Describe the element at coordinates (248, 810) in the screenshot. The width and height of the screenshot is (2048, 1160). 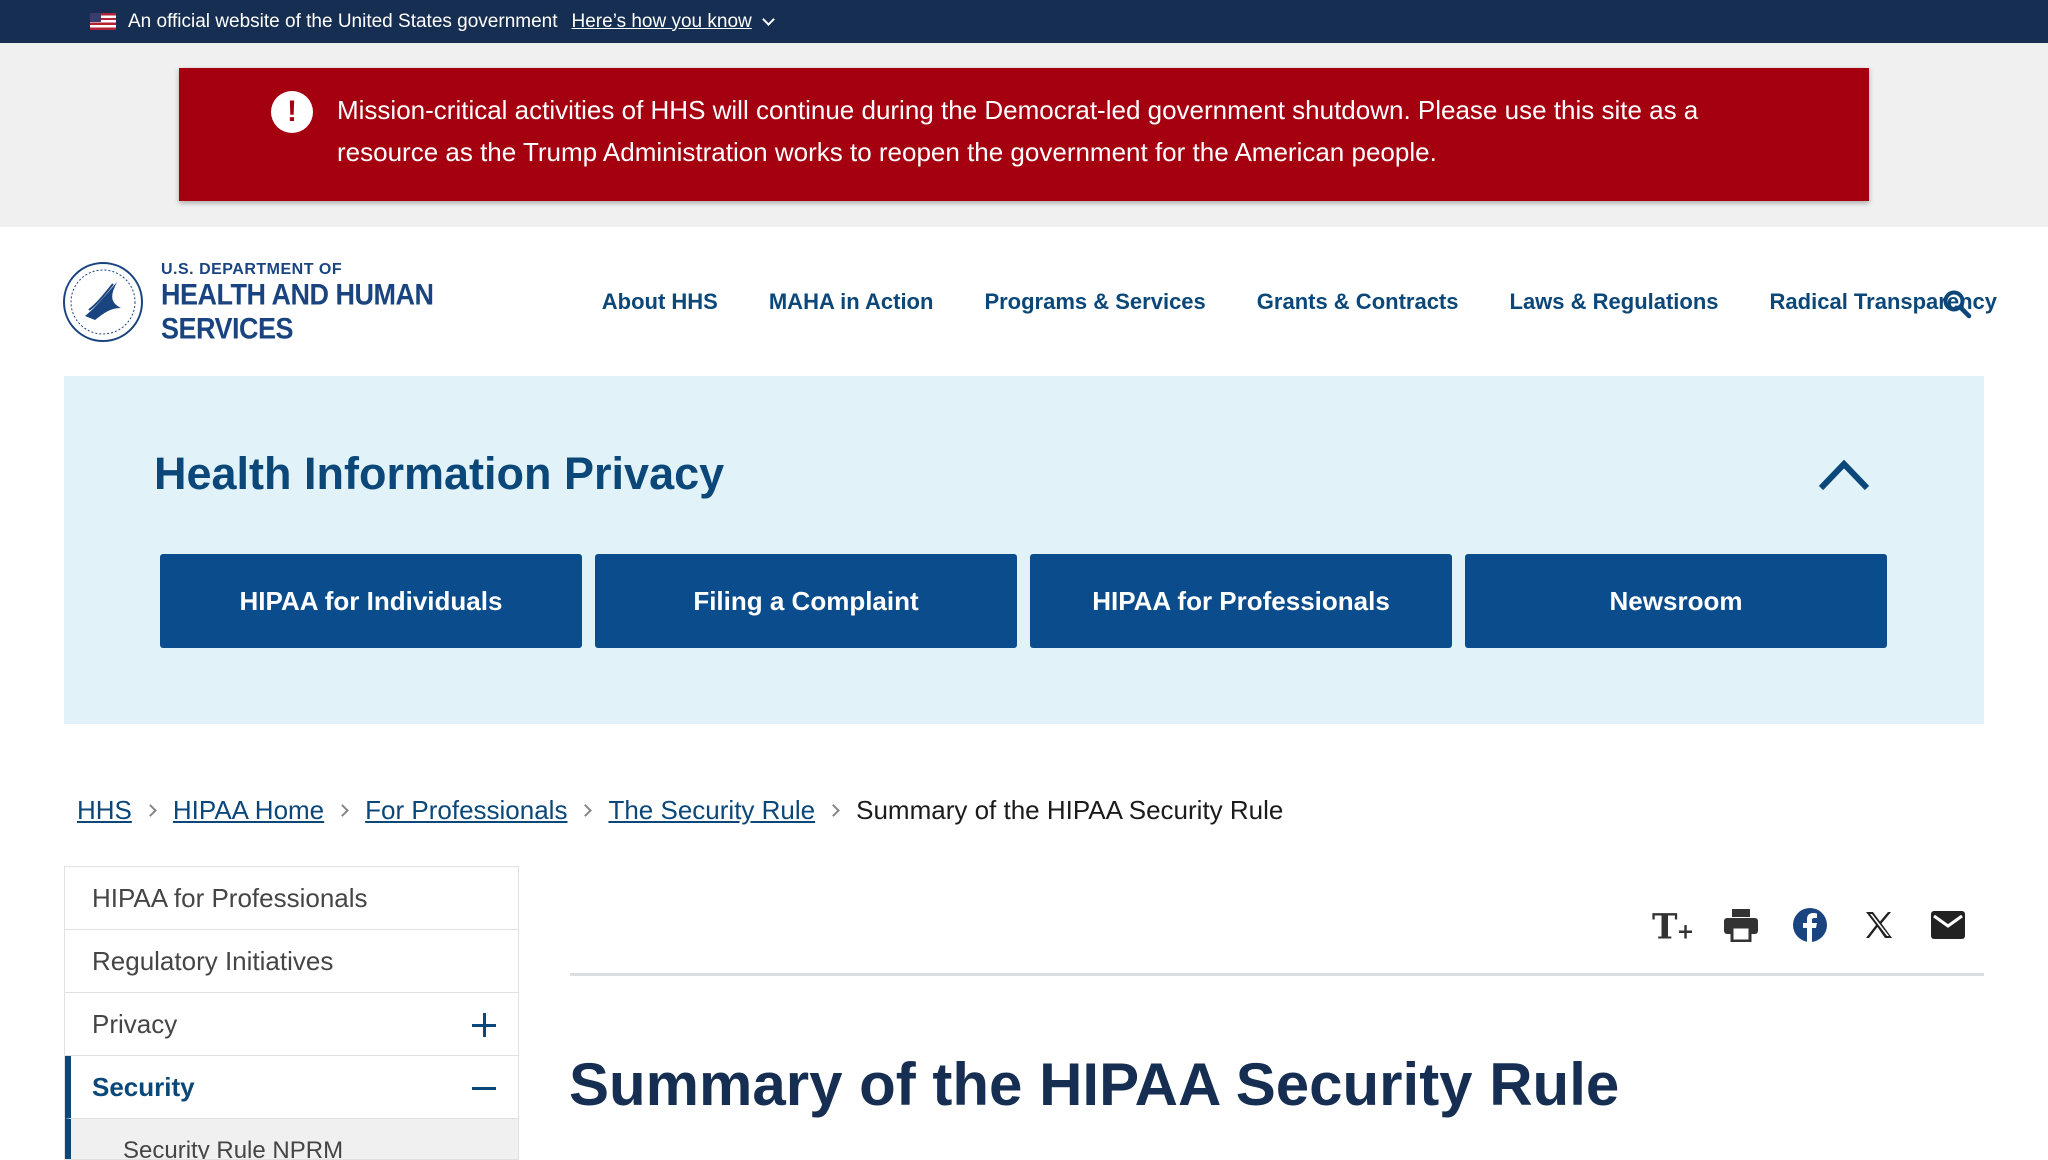
I see `breadcrumb-hipaa-home: HIPAA Home` at that location.